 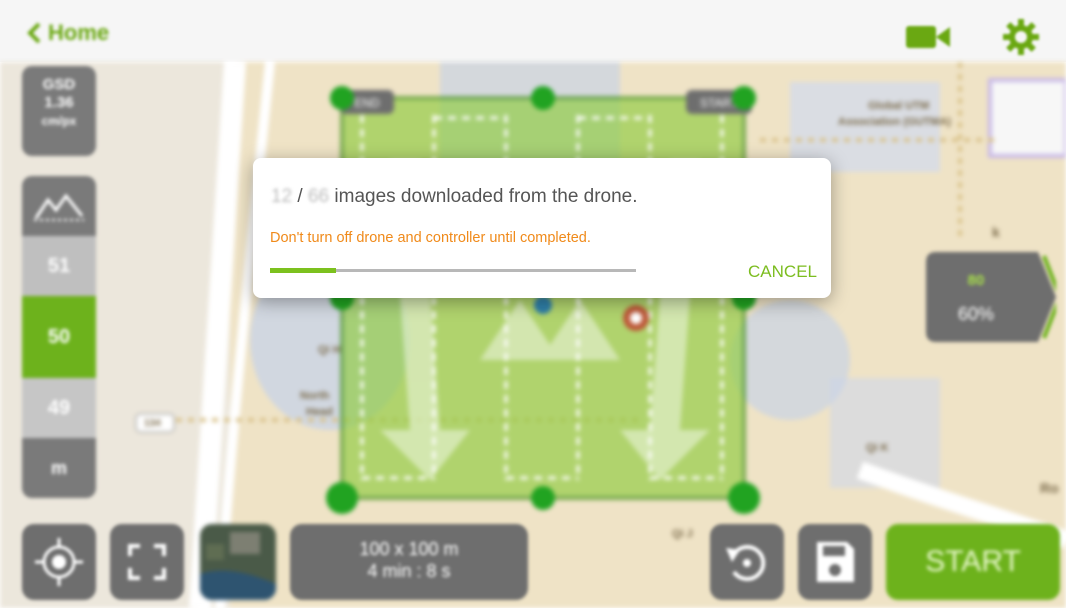 I want to click on flight-info-box: 100 x 100 m 4 min : 8 s, so click(x=409, y=562).